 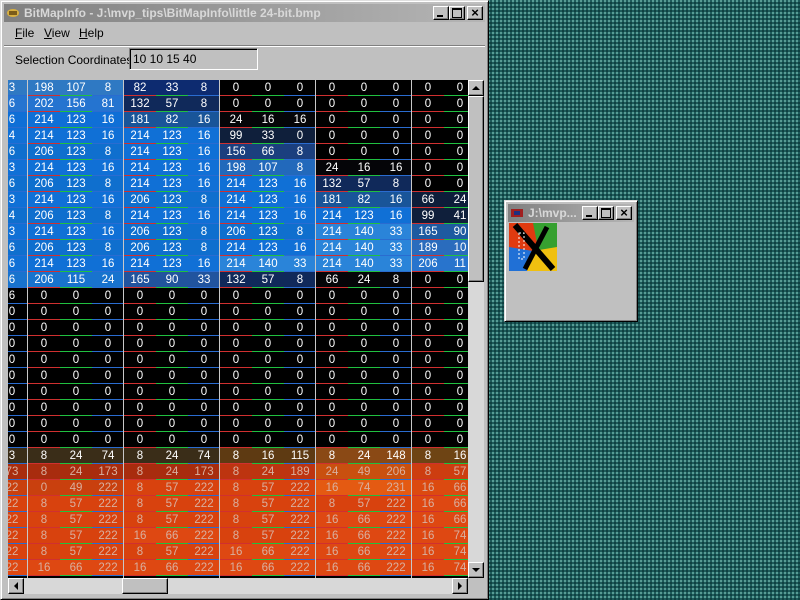 I want to click on pixel-cell: 33, so click(x=396, y=264).